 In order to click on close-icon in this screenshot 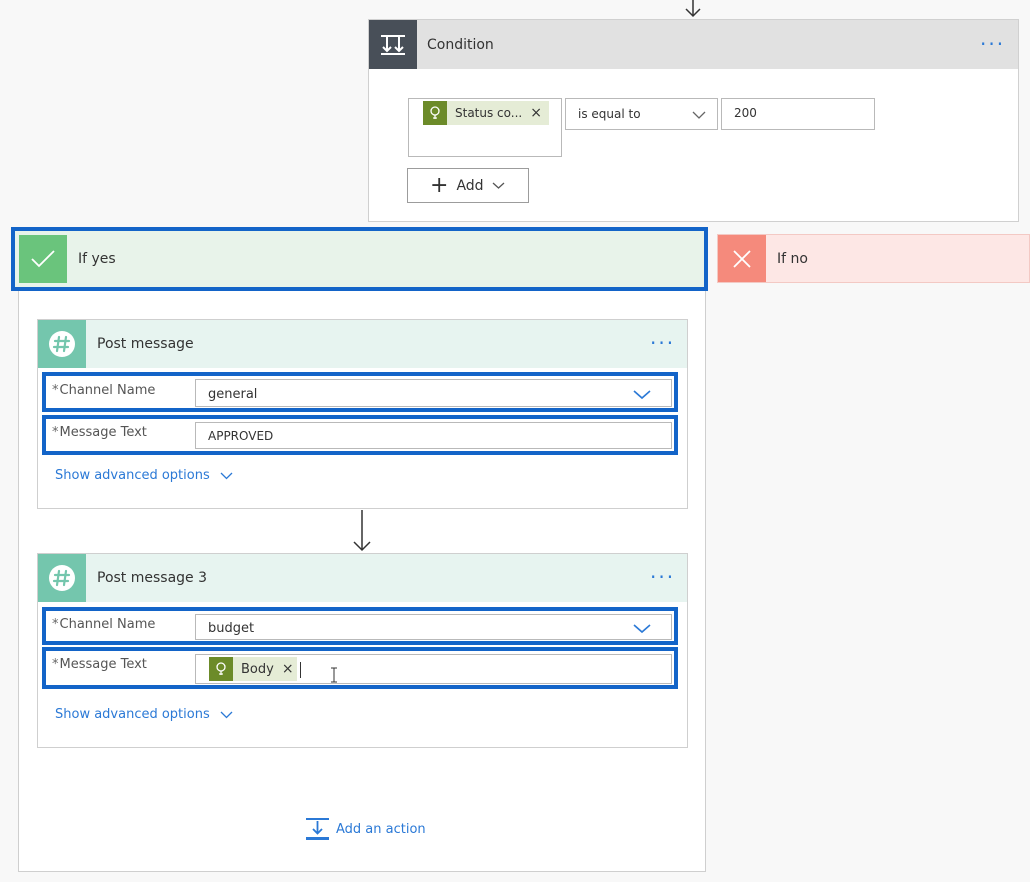, I will do `click(742, 258)`.